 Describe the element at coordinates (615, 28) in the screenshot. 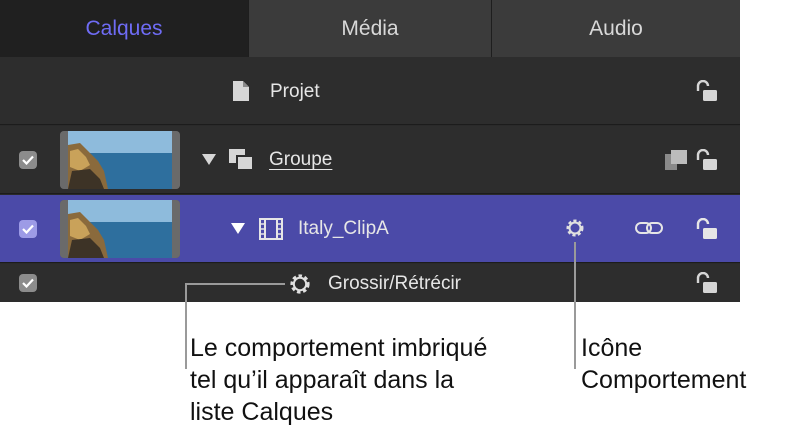

I see `tab-audio: Audio` at that location.